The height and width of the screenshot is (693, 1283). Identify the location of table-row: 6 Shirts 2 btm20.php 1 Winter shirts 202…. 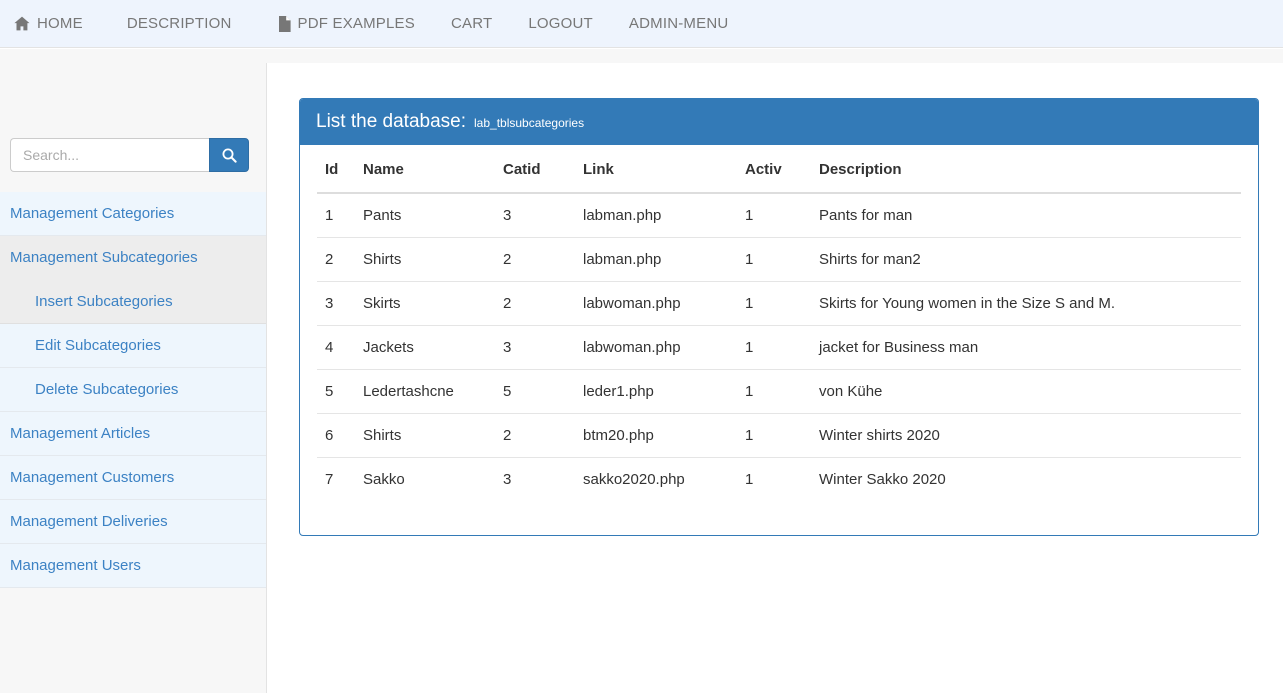
(779, 435).